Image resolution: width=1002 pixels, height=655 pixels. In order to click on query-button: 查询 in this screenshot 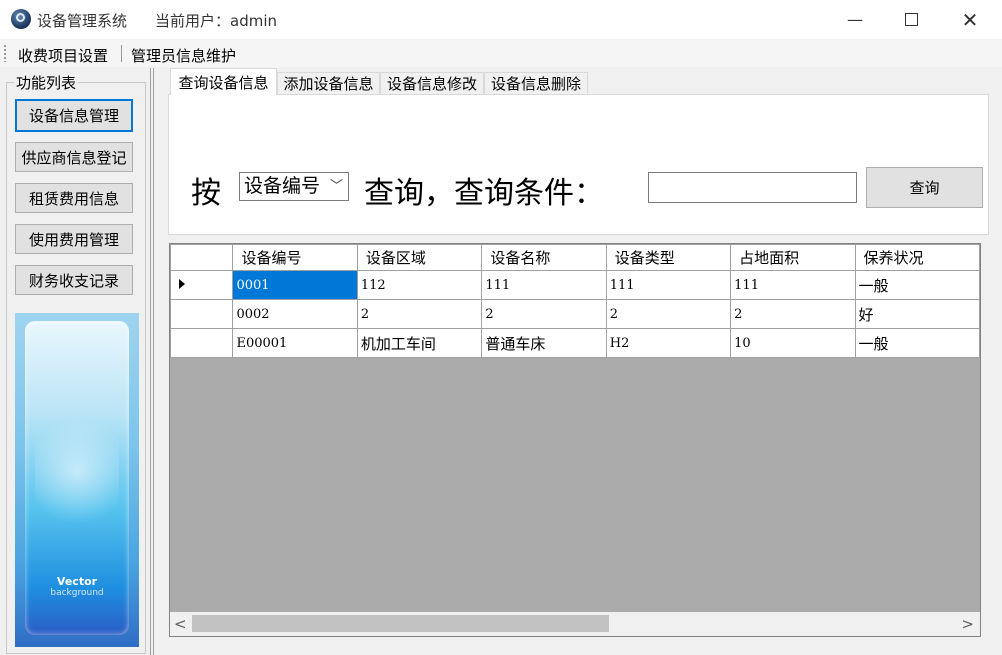, I will do `click(924, 187)`.